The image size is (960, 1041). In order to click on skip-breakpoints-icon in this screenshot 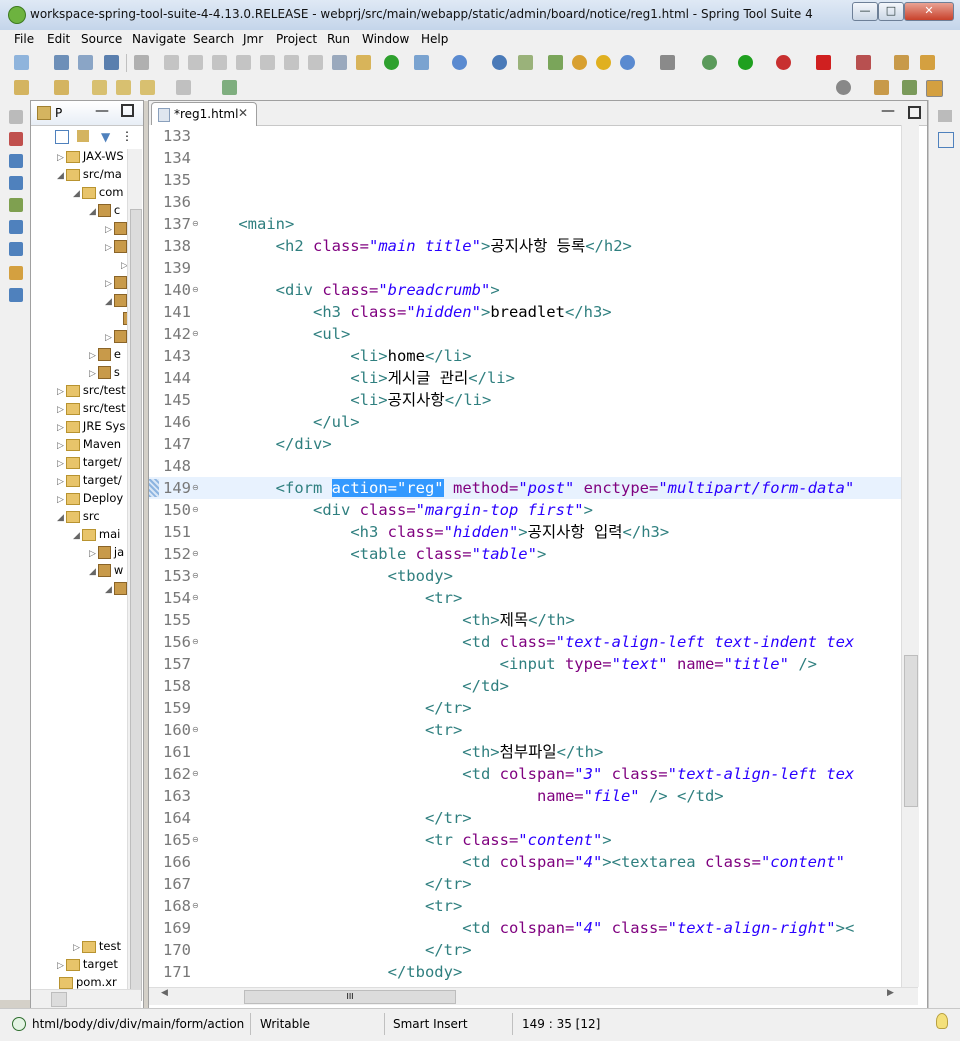, I will do `click(141, 62)`.